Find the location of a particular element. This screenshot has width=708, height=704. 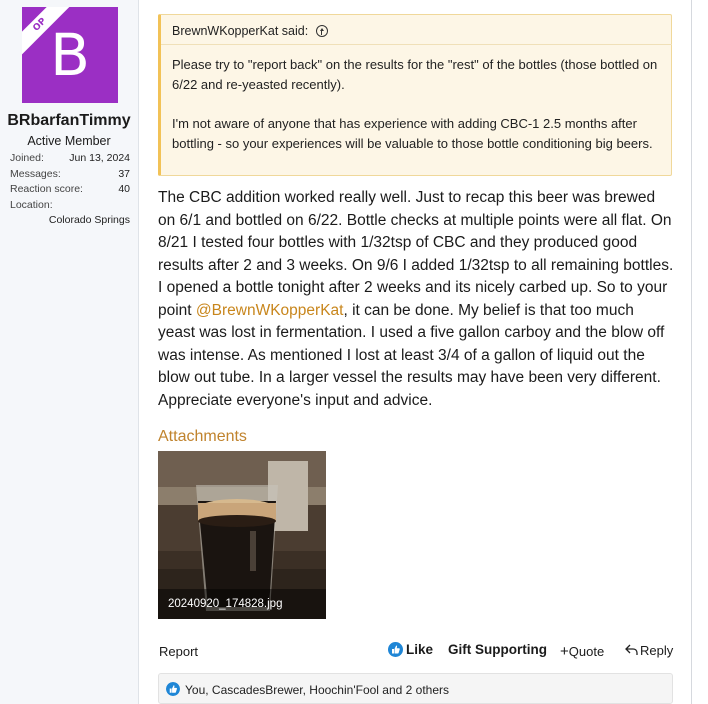

stat-value: Jun 13, 2024 is located at coordinates (99, 158).